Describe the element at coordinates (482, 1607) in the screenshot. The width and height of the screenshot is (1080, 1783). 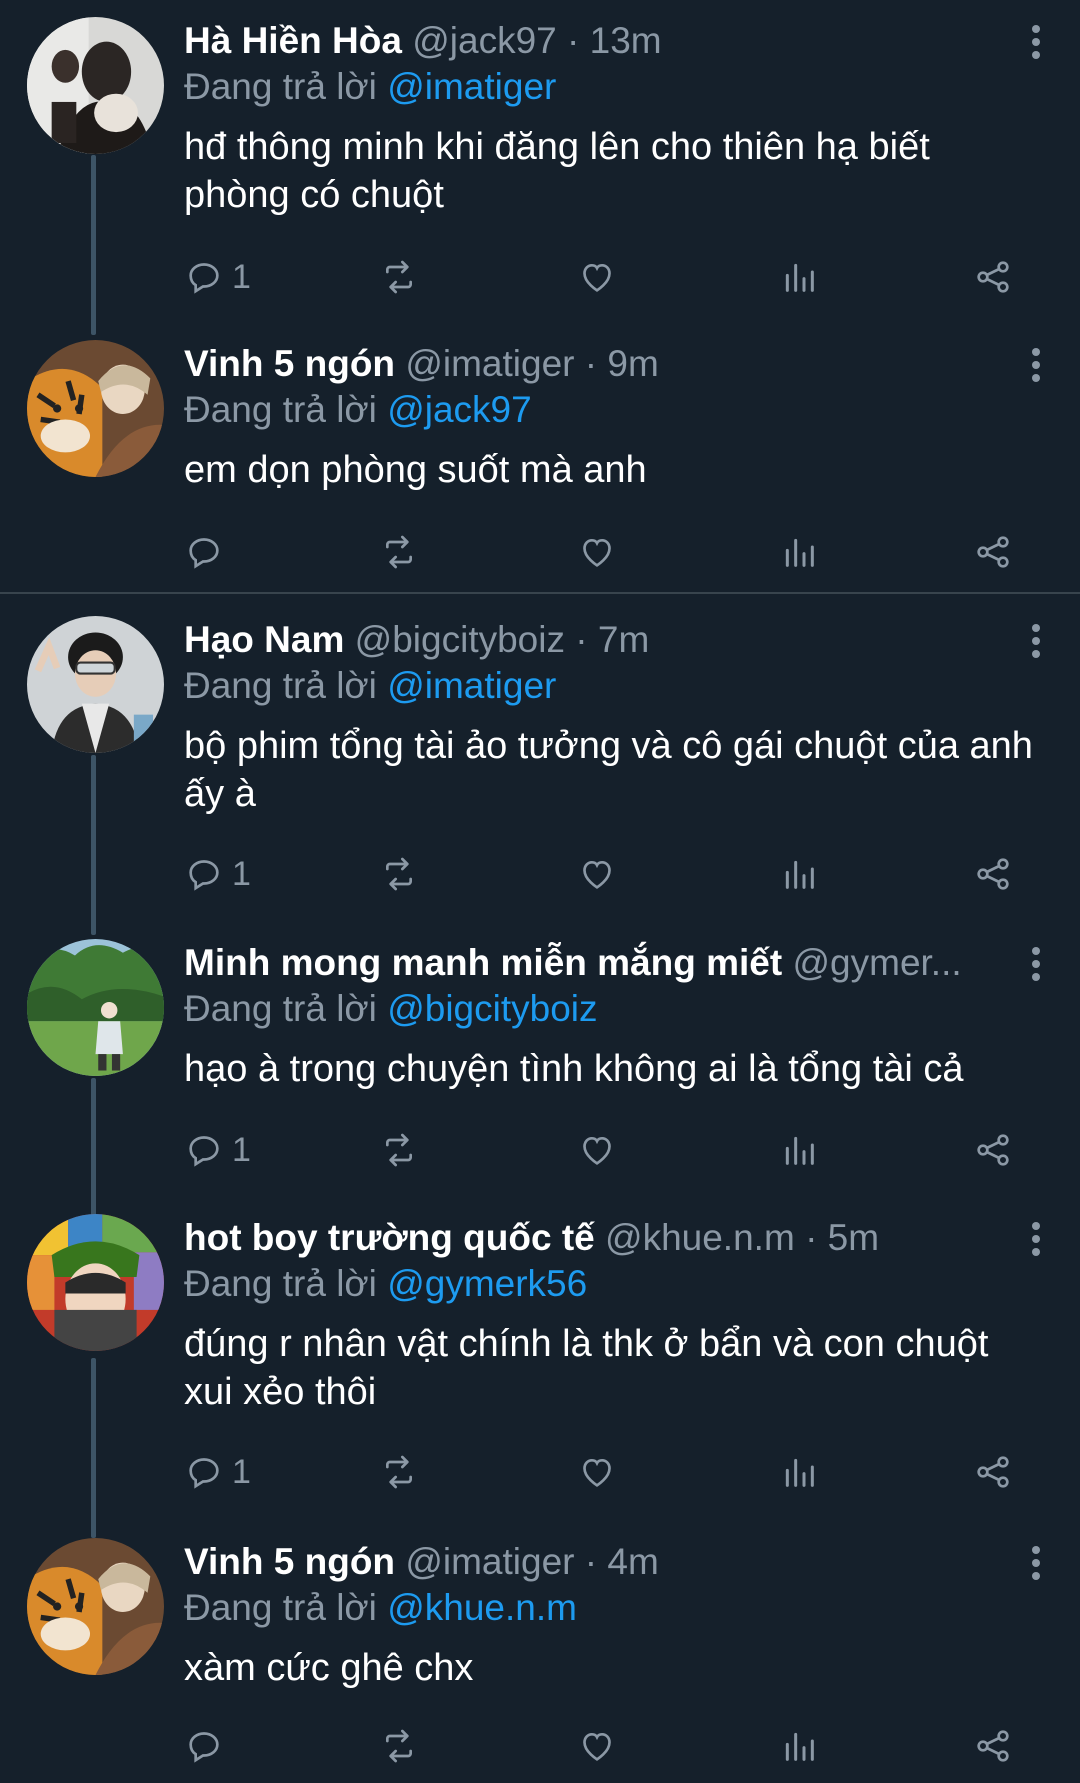
I see `mention-link: @khue.n.m` at that location.